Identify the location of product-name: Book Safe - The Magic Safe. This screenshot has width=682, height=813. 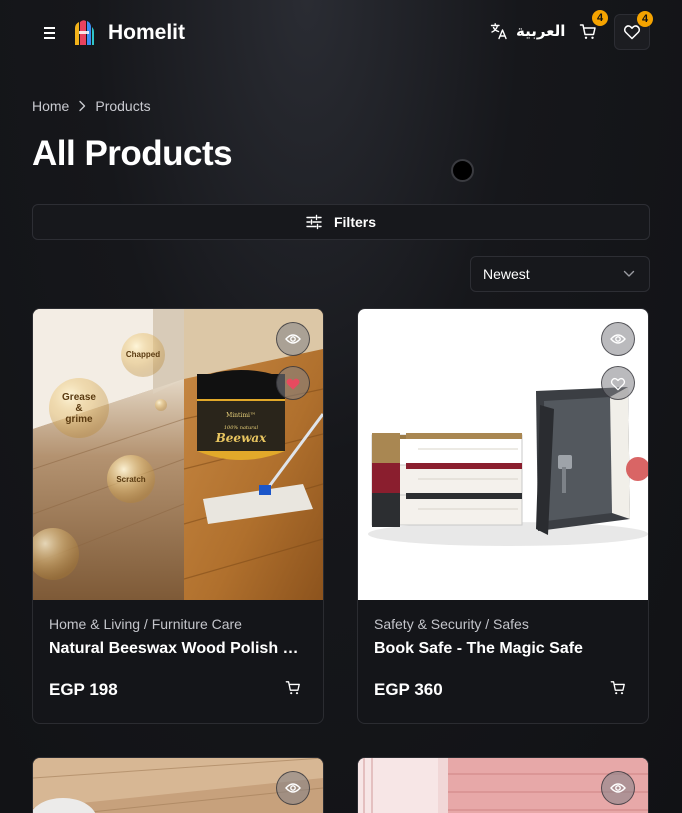
(503, 649).